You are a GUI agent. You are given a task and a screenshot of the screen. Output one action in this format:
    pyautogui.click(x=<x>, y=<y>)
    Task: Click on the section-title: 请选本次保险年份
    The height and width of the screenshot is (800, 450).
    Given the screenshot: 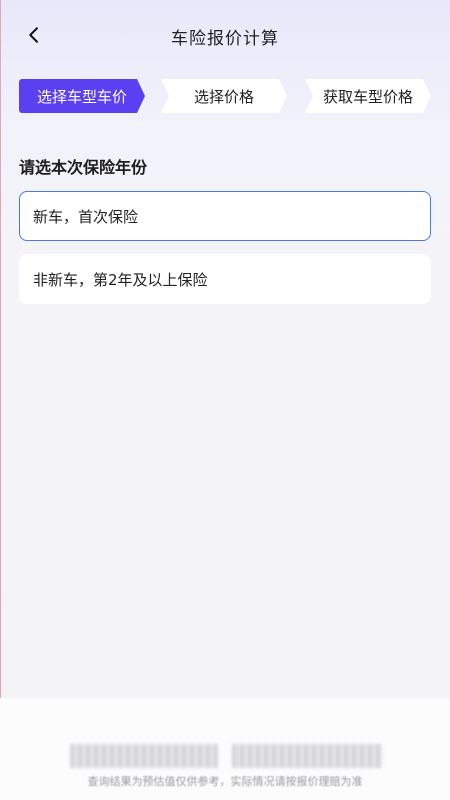 What is the action you would take?
    pyautogui.click(x=83, y=167)
    